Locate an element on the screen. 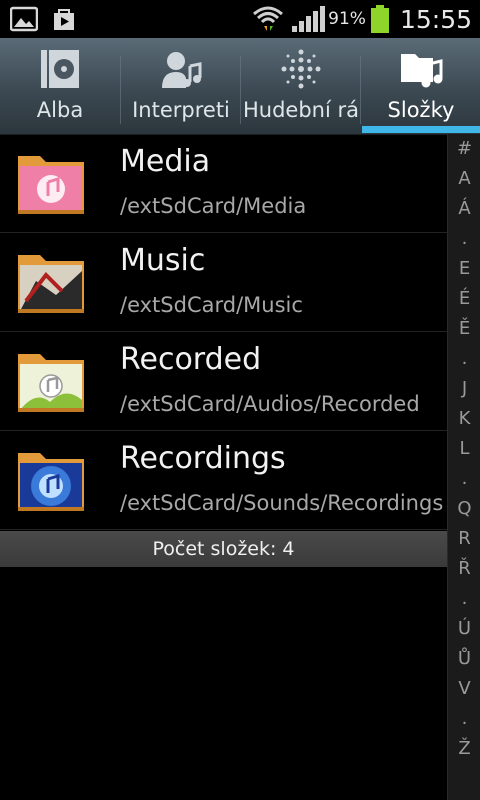  tab-music-square-label: Hudební rá is located at coordinates (300, 110).